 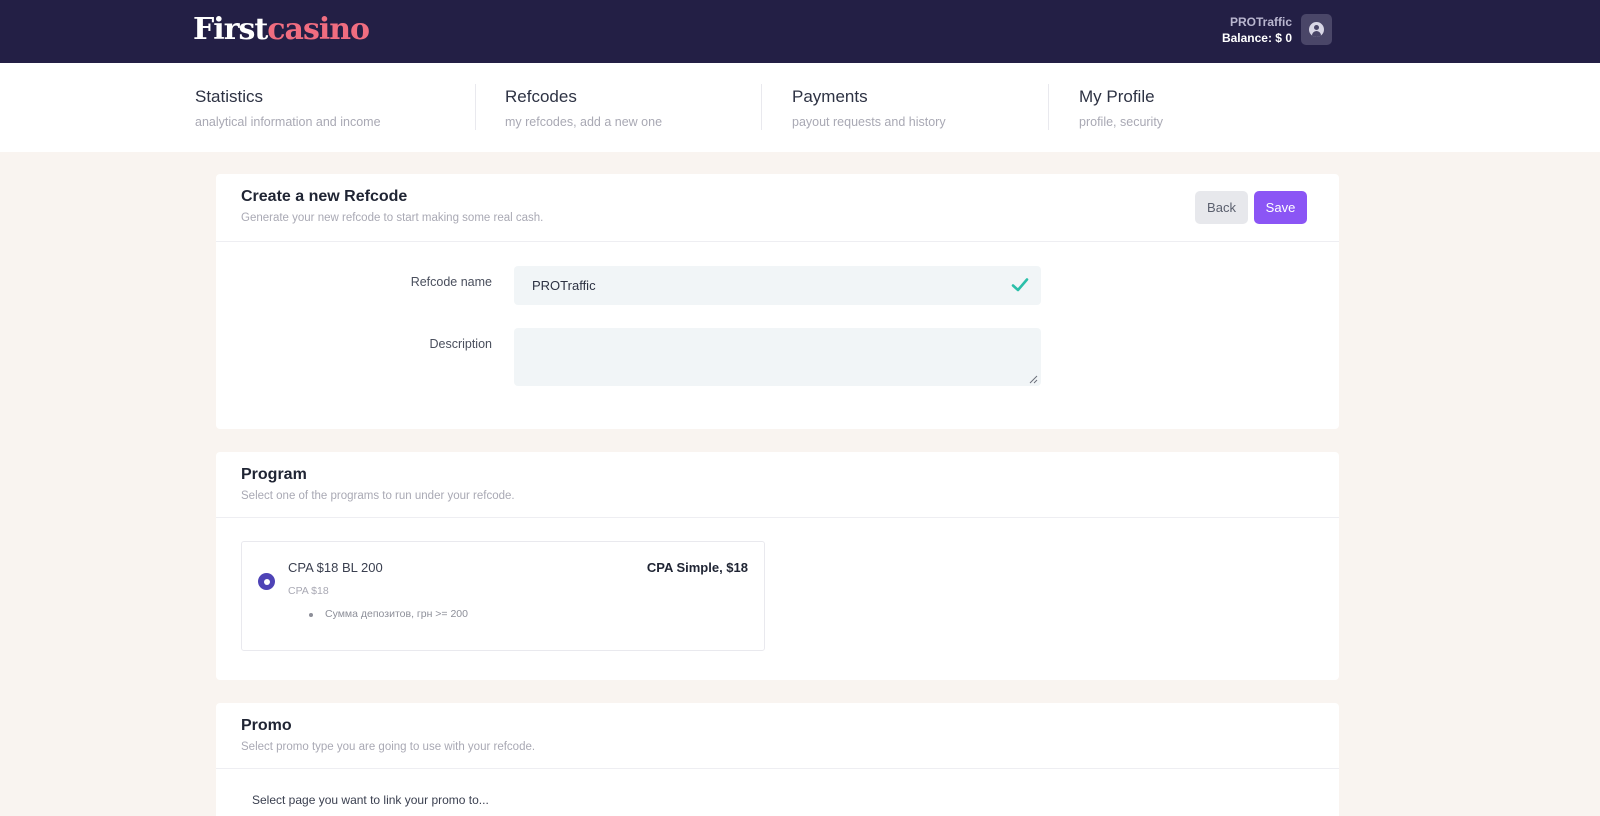 I want to click on refcode-name-input, so click(x=777, y=285).